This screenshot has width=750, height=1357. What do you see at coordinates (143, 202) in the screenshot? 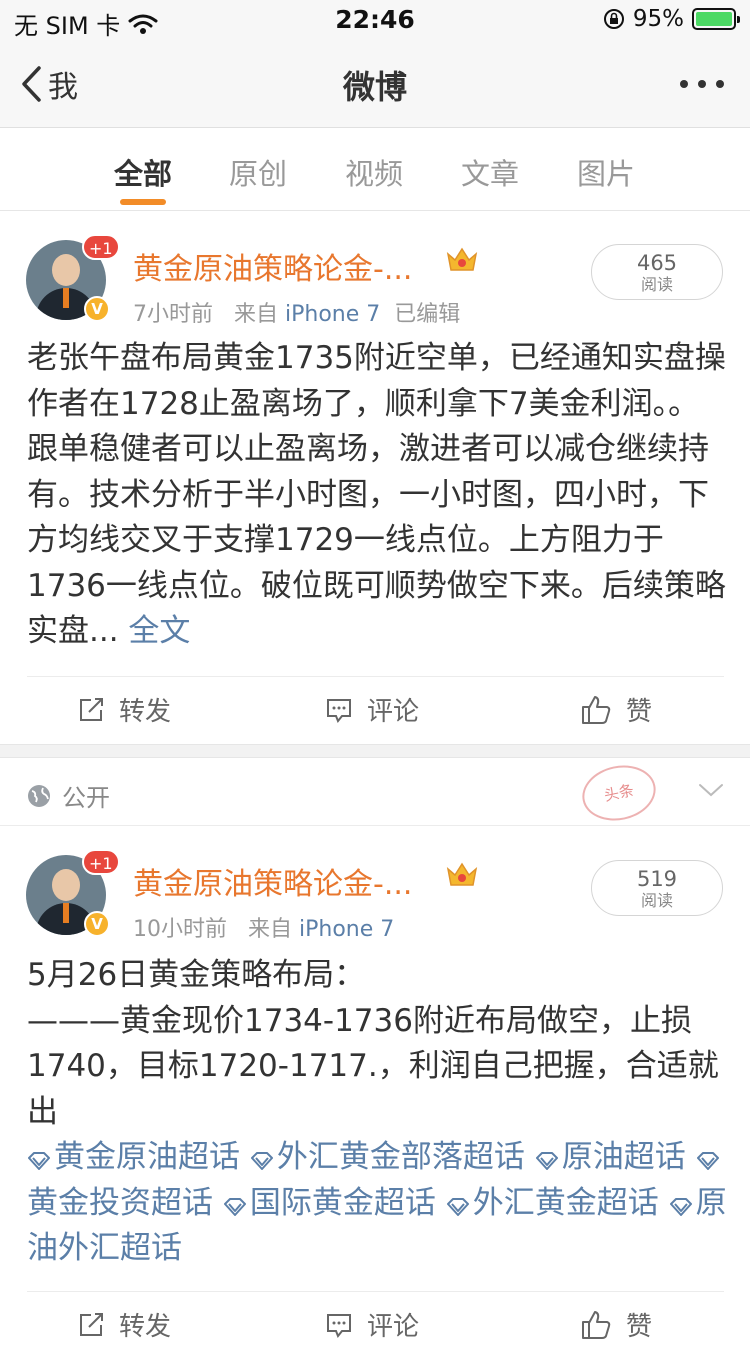
I see `active-tab-indicator` at bounding box center [143, 202].